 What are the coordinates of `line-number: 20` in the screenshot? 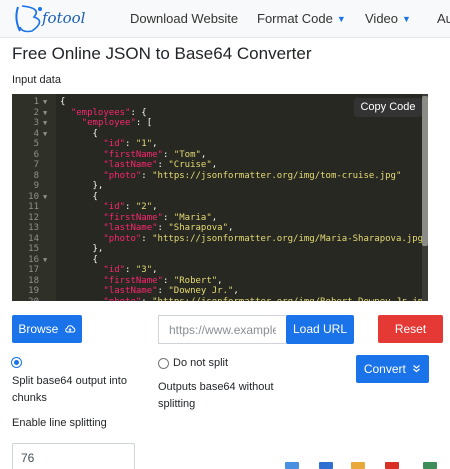 It's located at (25, 299).